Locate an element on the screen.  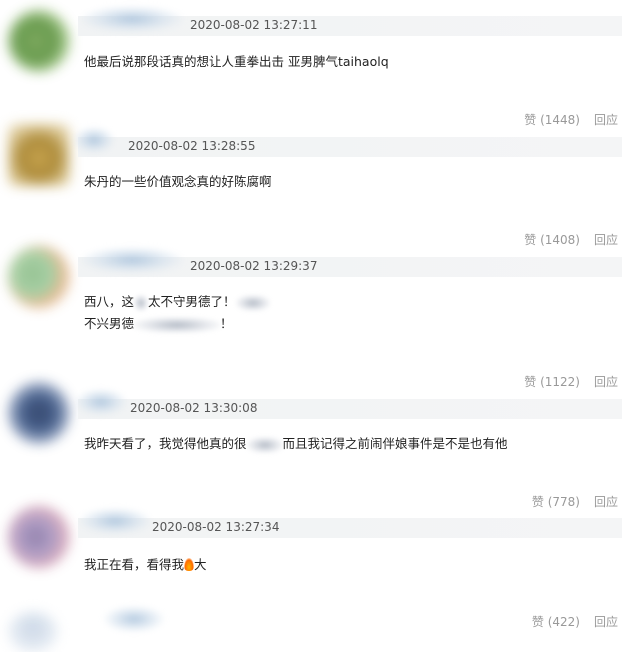
comment-text-part: 我正在看，看得我 is located at coordinates (134, 564).